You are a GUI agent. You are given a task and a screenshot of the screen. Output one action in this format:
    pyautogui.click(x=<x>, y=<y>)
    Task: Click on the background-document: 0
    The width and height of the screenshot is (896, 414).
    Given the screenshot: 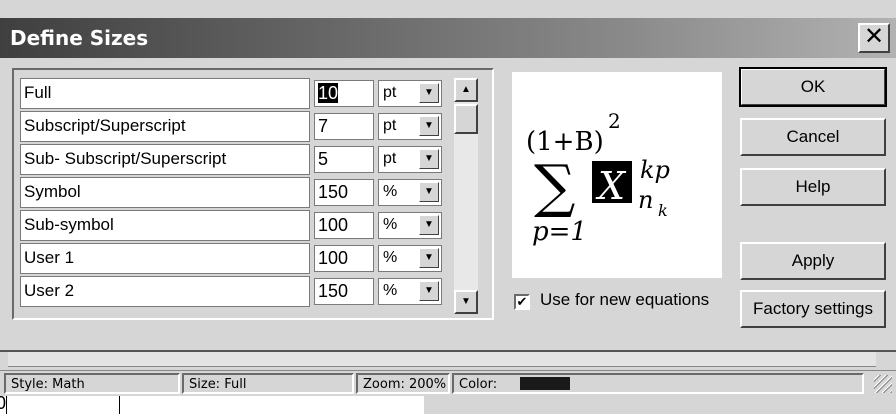 What is the action you would take?
    pyautogui.click(x=448, y=403)
    